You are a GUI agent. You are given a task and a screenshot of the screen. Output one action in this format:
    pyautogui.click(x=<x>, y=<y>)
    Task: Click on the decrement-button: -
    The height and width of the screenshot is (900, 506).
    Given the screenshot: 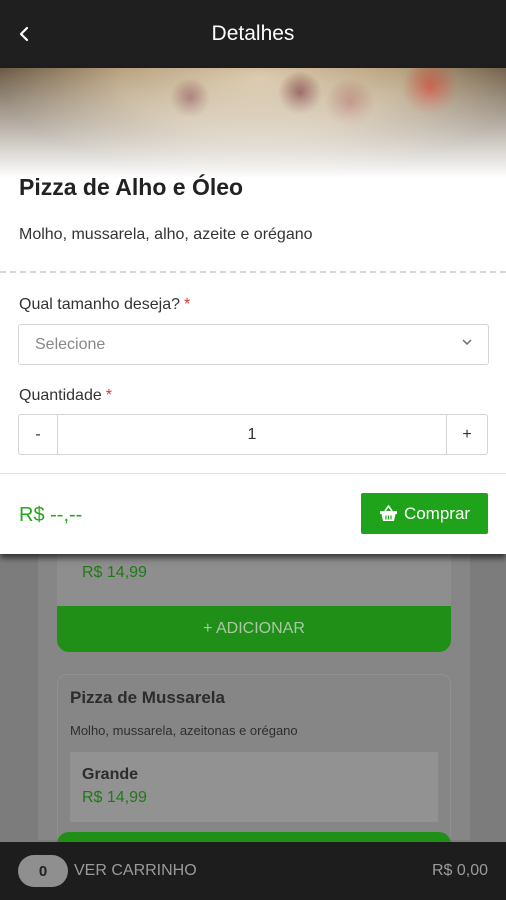 What is the action you would take?
    pyautogui.click(x=38, y=434)
    